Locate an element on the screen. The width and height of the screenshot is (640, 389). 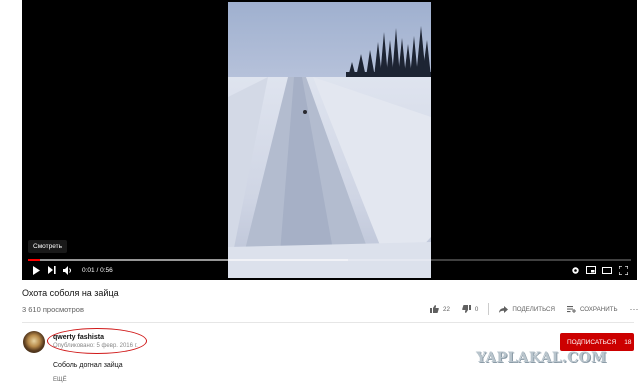
subscribe-button: ПОДПИСАТЬСЯ 18 is located at coordinates (597, 342).